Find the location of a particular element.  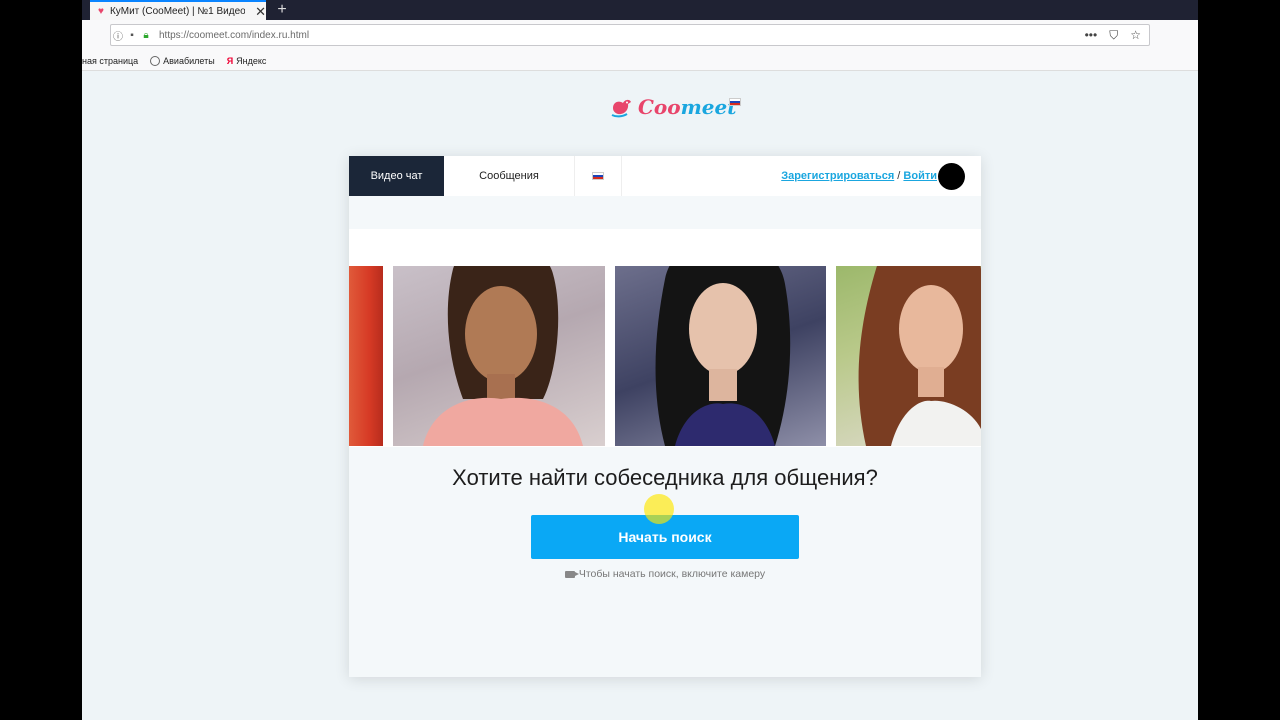

tab-favicon-icon: ♥ is located at coordinates (101, 11).